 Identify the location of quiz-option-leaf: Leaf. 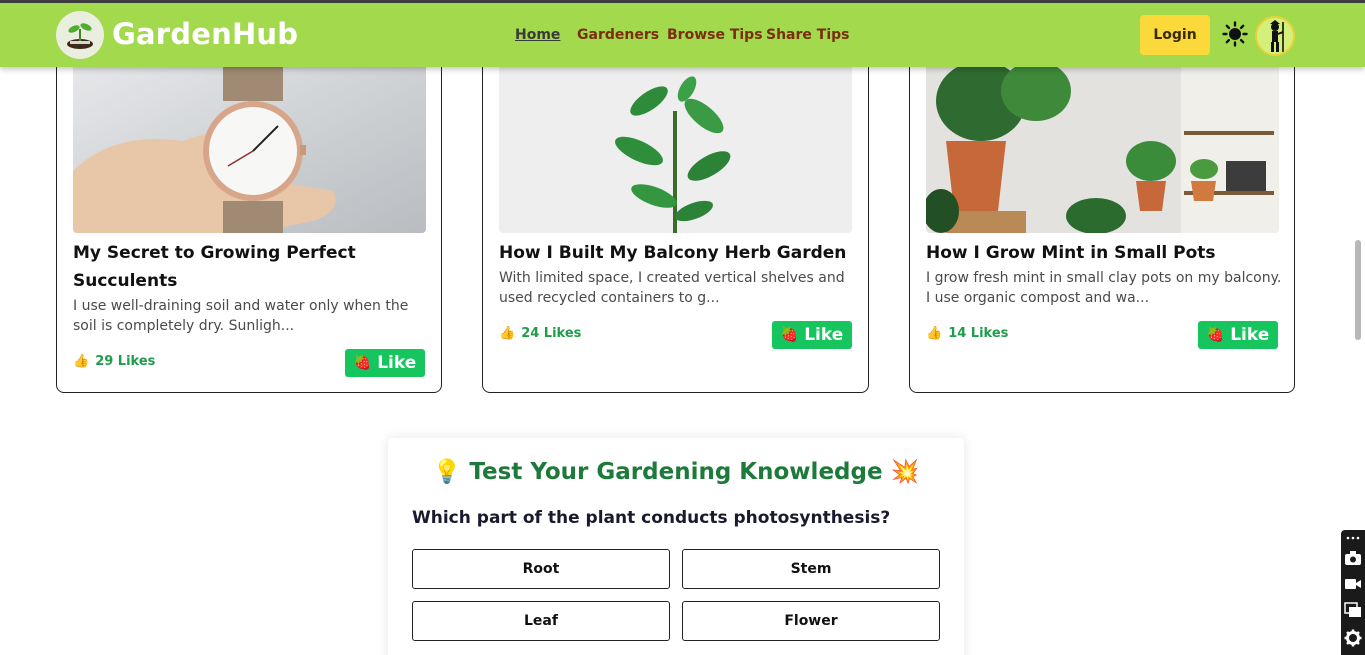
(541, 621).